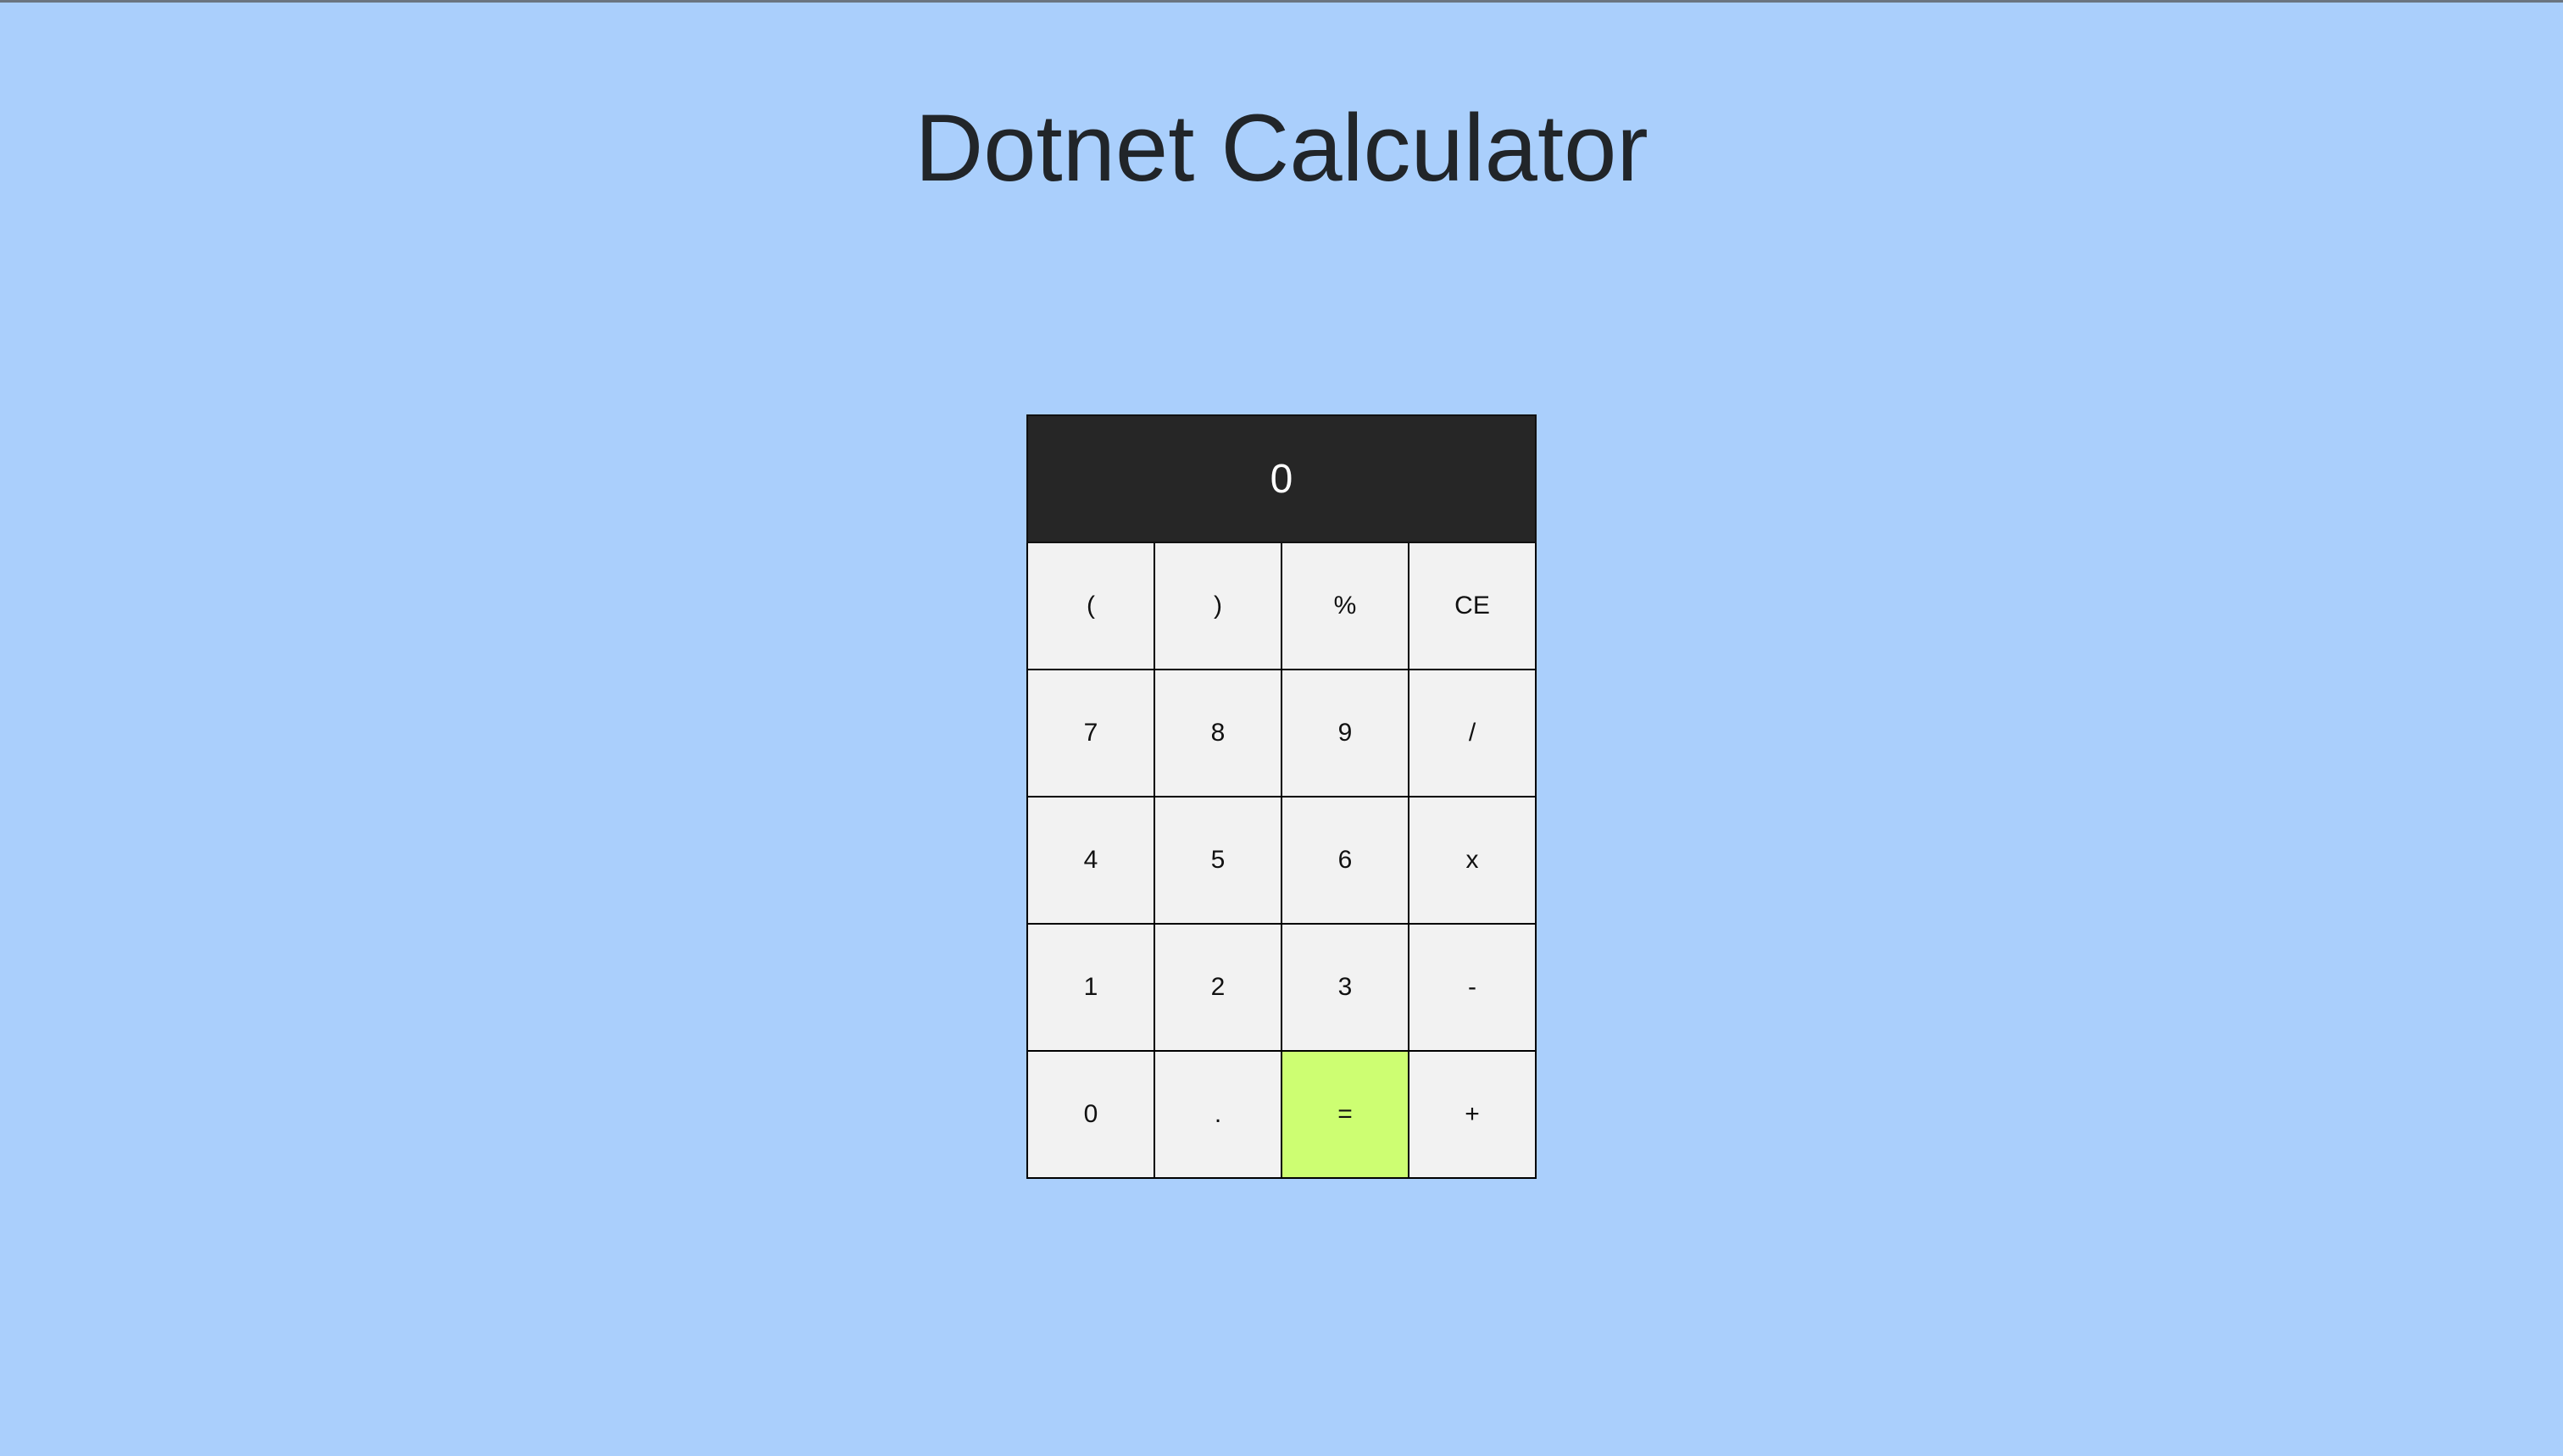  Describe the element at coordinates (1345, 1116) in the screenshot. I see `key-equals: =` at that location.